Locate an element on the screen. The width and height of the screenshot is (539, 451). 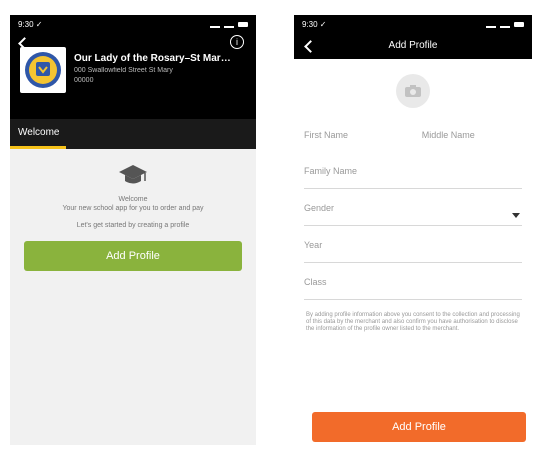
gender-label: Gender is located at coordinates (319, 208).